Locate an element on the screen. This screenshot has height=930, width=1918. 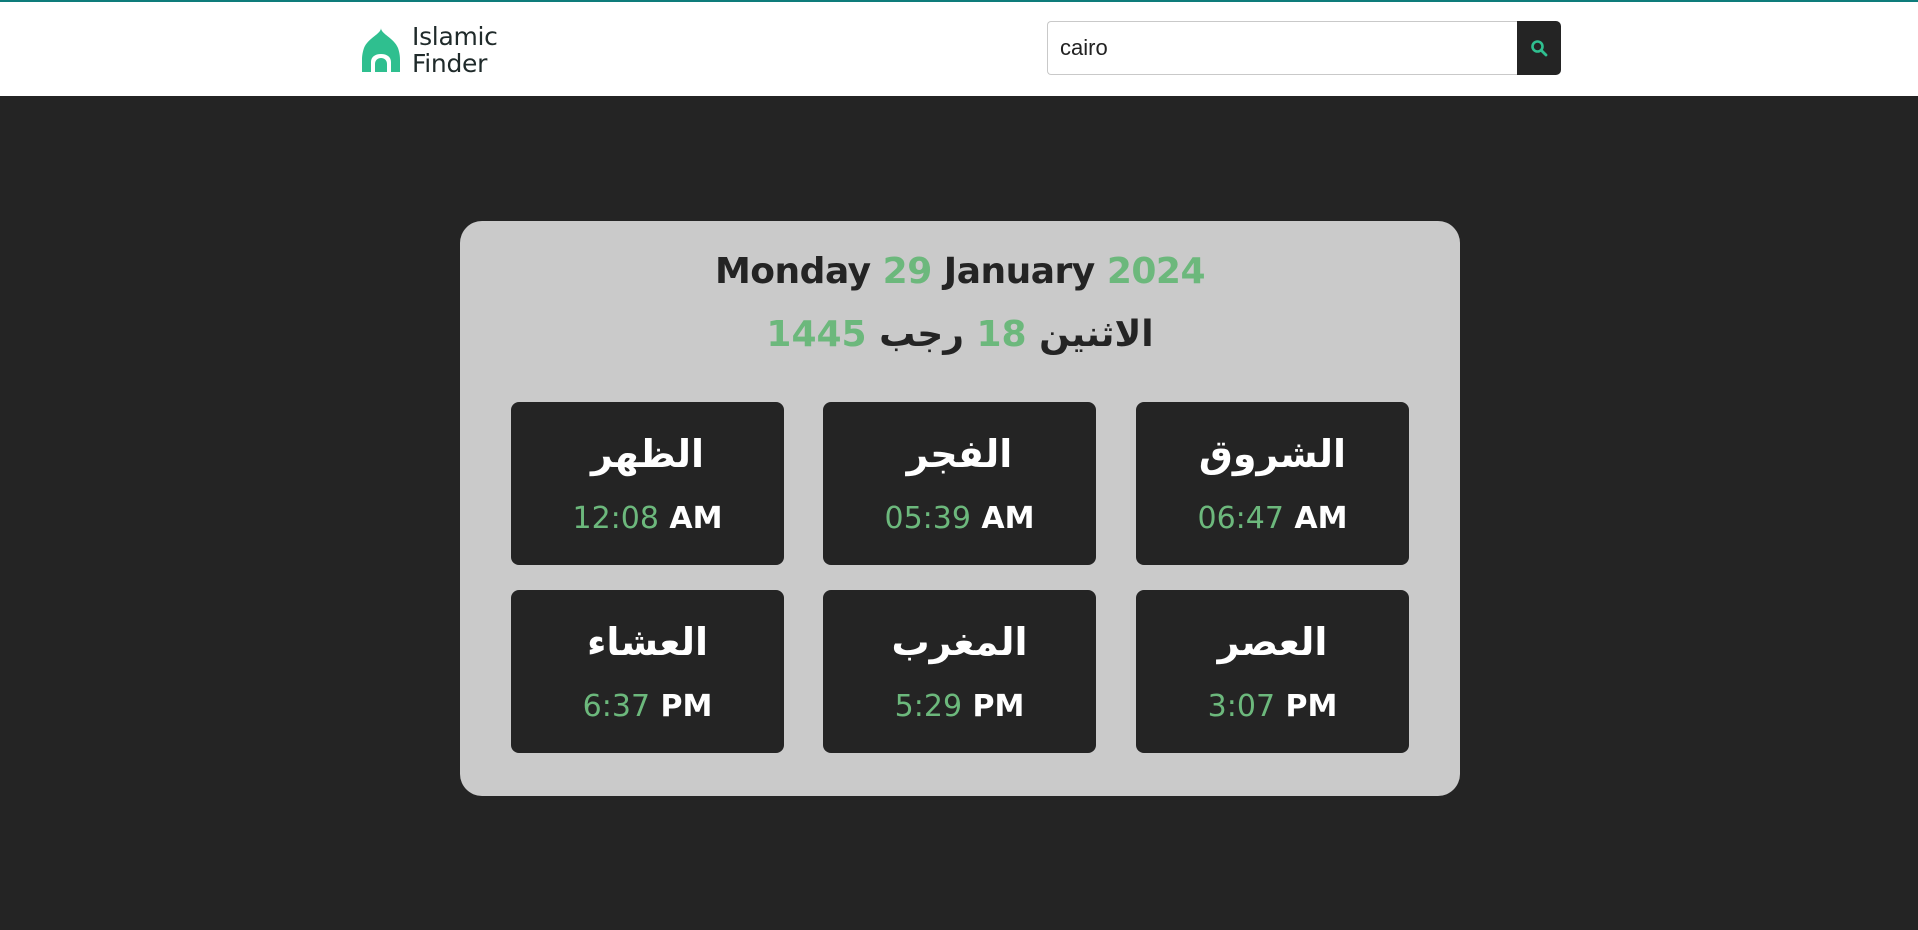
prayer-clock: 05:39 is located at coordinates (927, 518).